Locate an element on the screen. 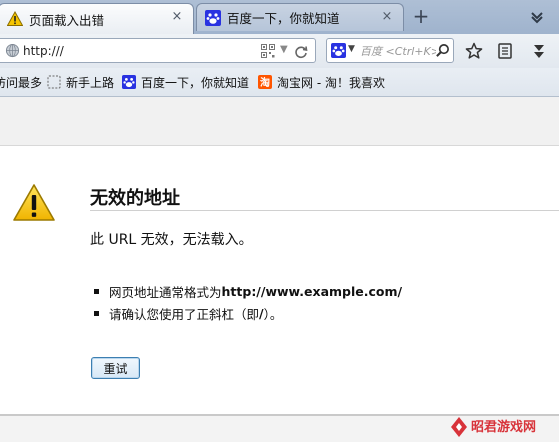 This screenshot has width=559, height=442. navigation-toolbar: ▼ ▼ is located at coordinates (279, 51).